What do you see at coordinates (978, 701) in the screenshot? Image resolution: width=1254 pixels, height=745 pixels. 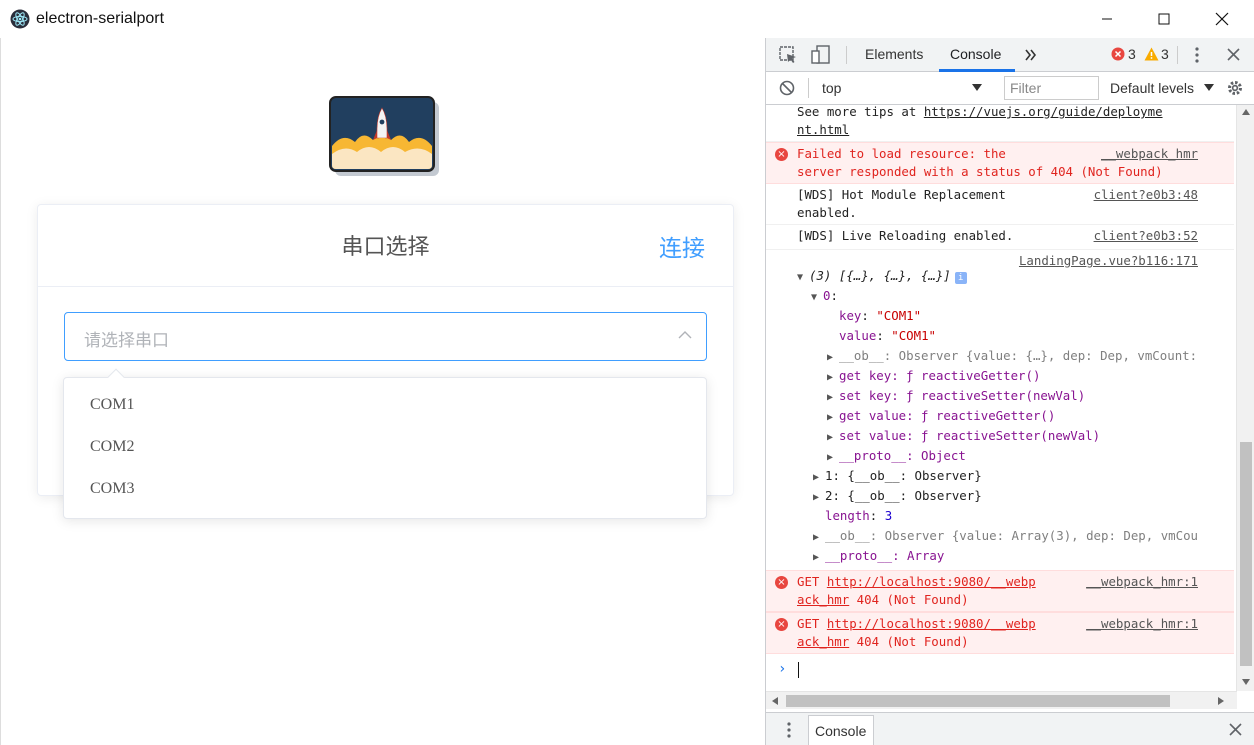 I see `horizontal-scroll-thumb` at bounding box center [978, 701].